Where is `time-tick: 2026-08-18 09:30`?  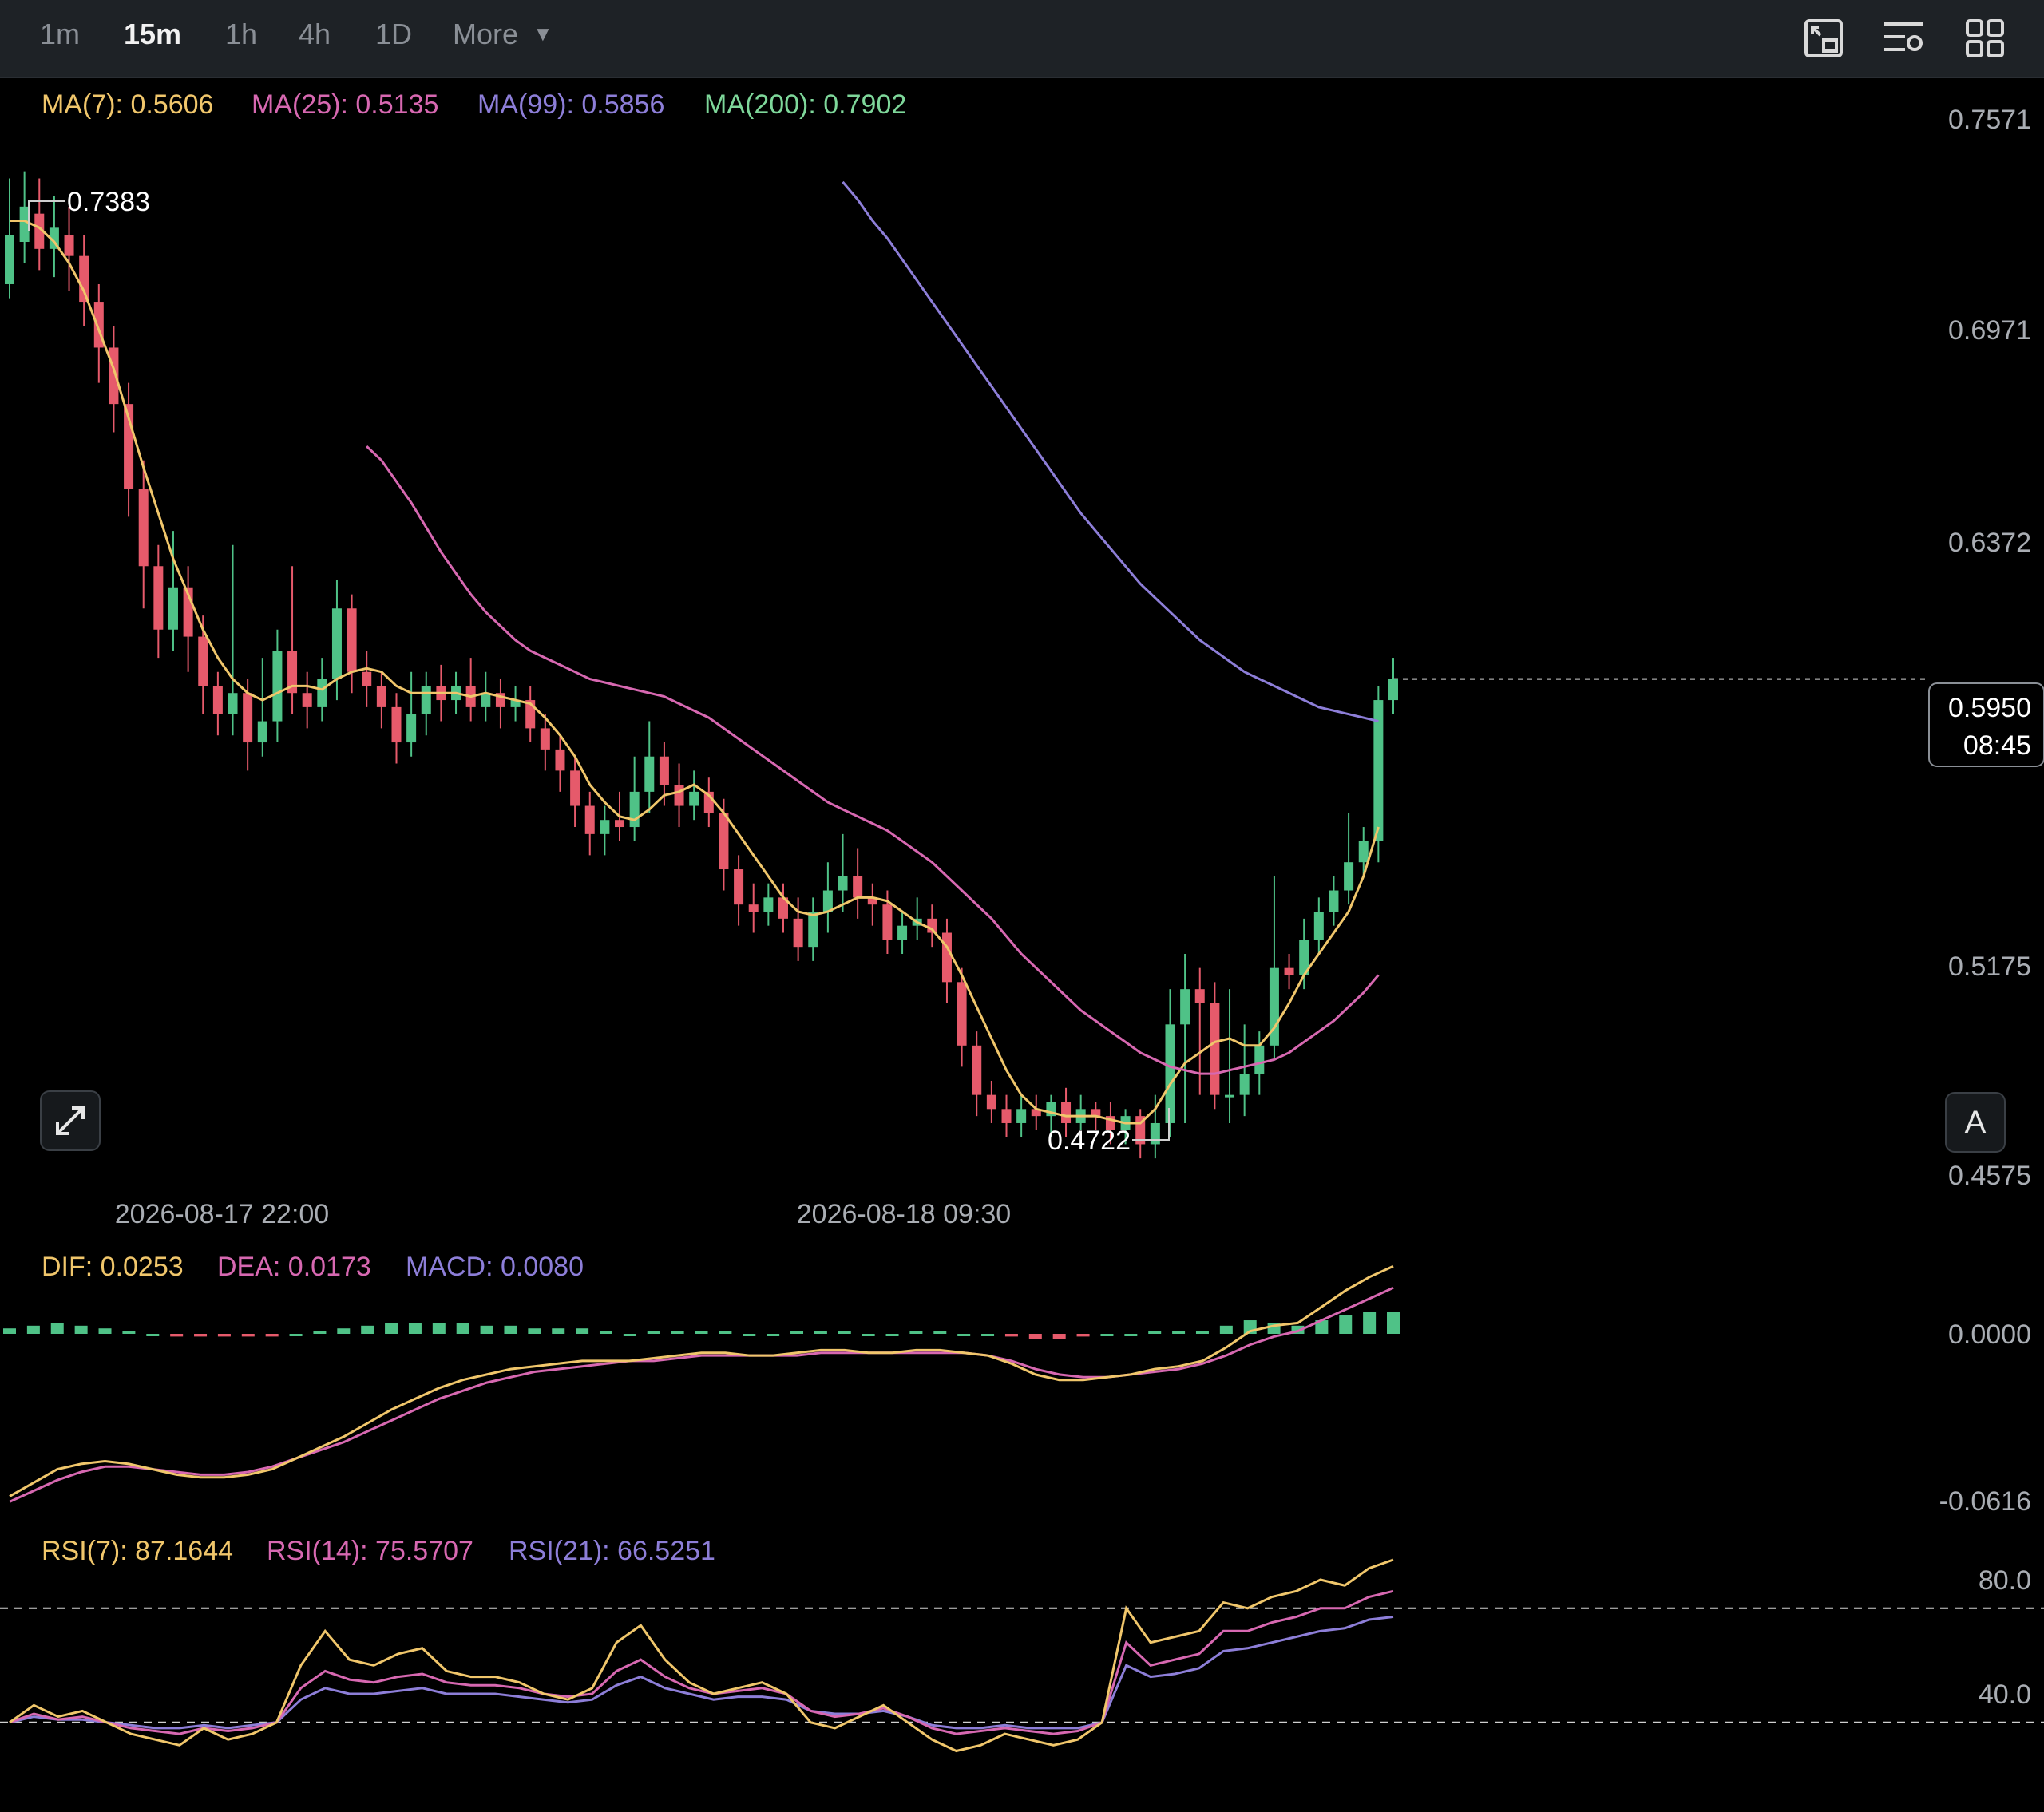
time-tick: 2026-08-18 09:30 is located at coordinates (904, 1214).